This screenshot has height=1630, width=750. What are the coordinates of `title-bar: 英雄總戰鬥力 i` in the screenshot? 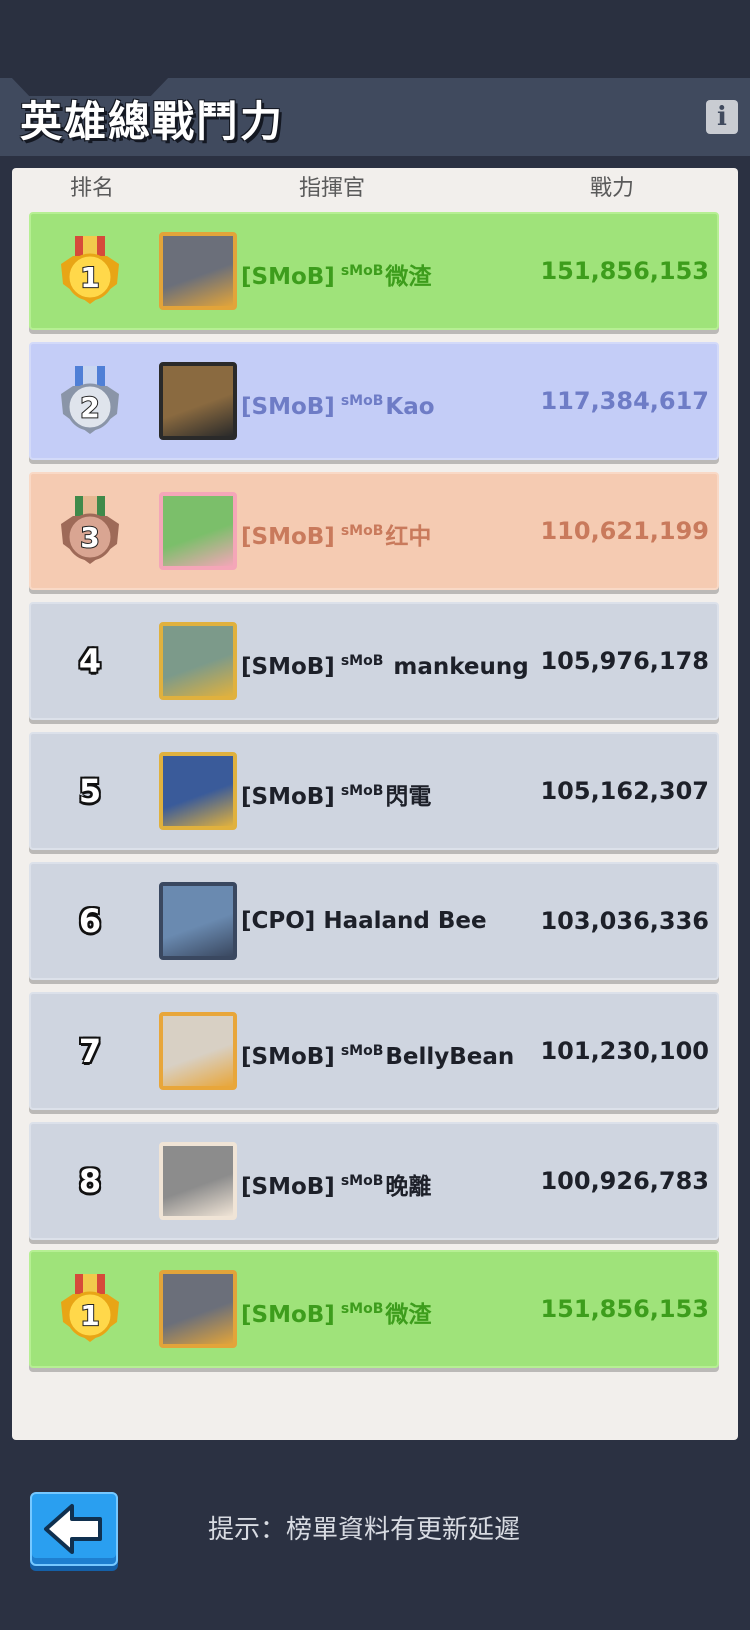 It's located at (375, 116).